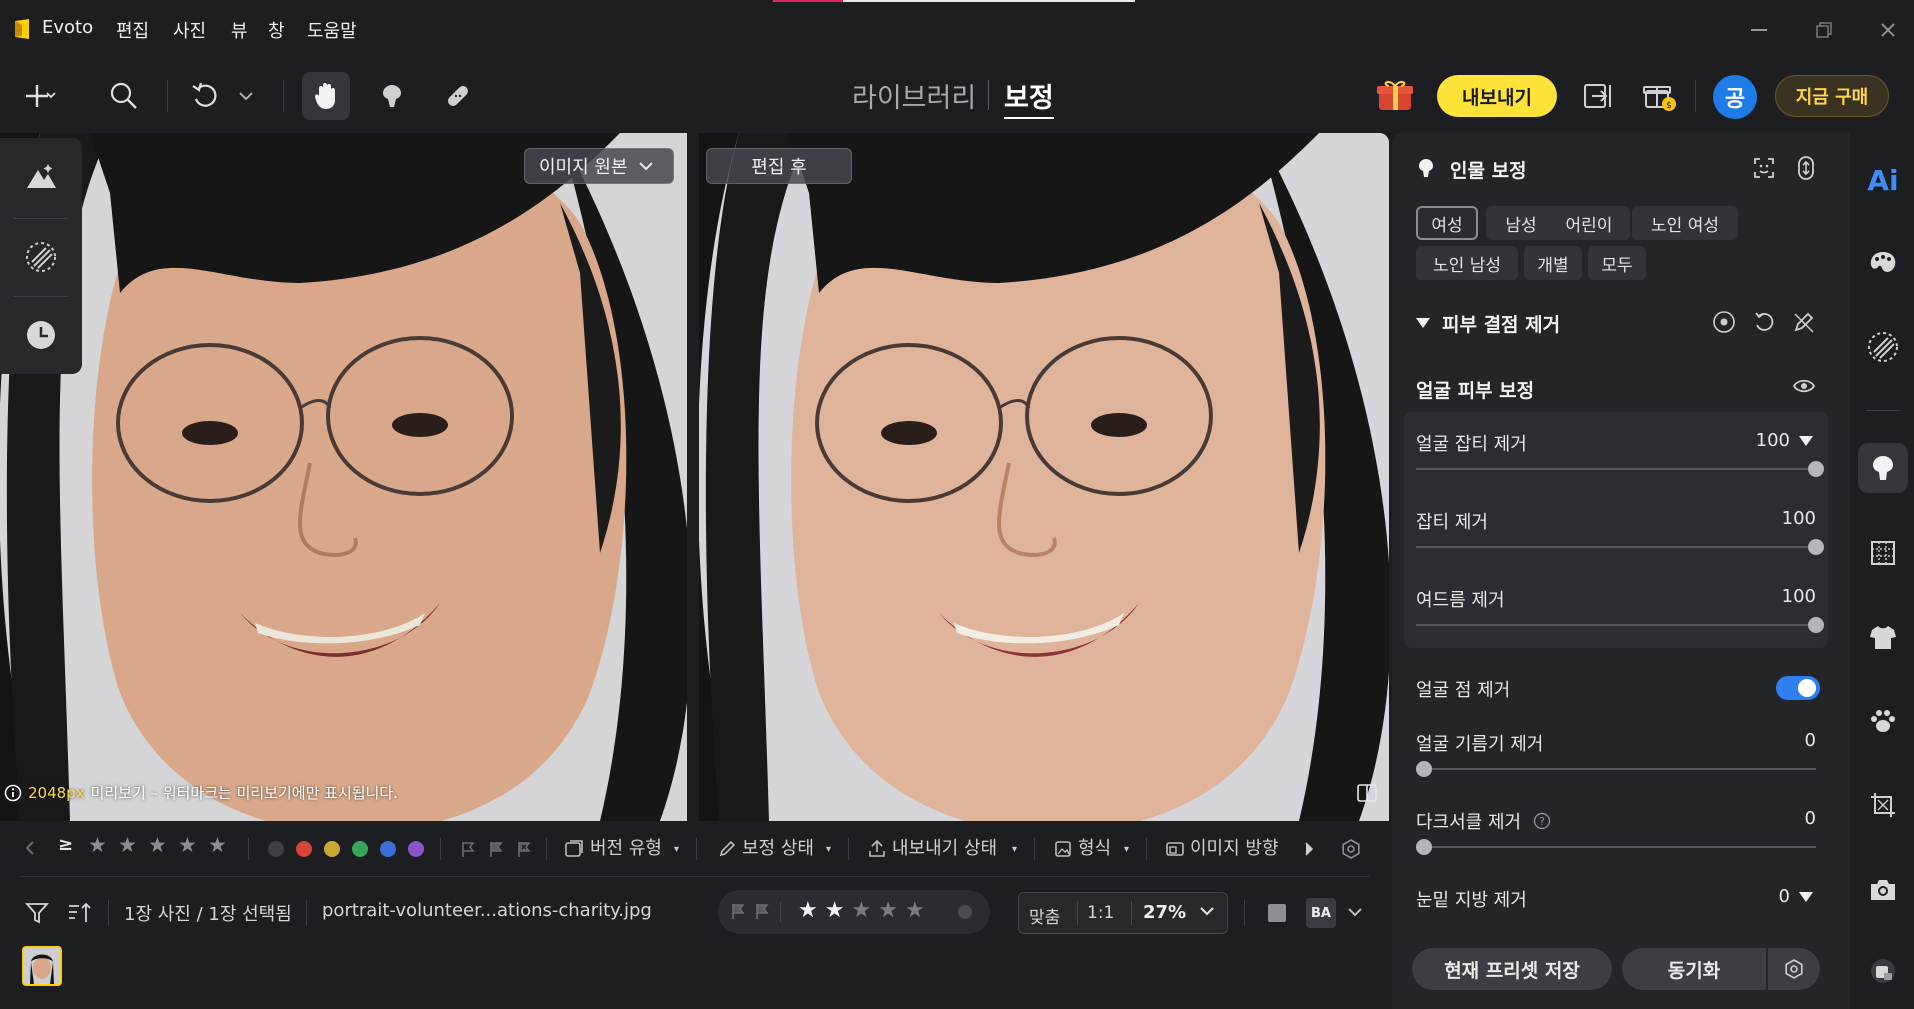  I want to click on preset-2: 어린이, so click(1589, 223).